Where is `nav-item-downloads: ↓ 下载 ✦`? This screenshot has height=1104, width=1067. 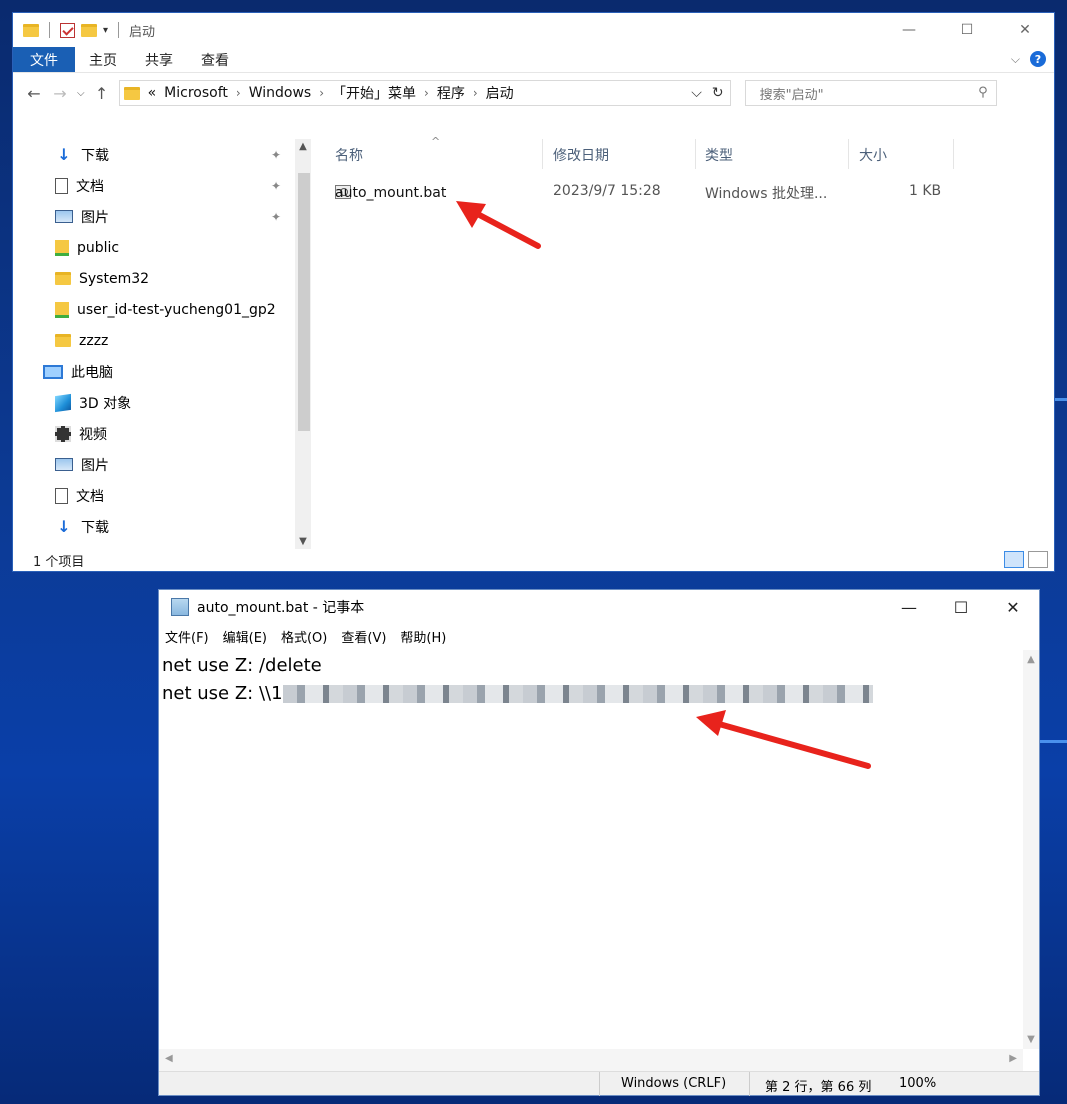 nav-item-downloads: ↓ 下载 ✦ is located at coordinates (162, 154).